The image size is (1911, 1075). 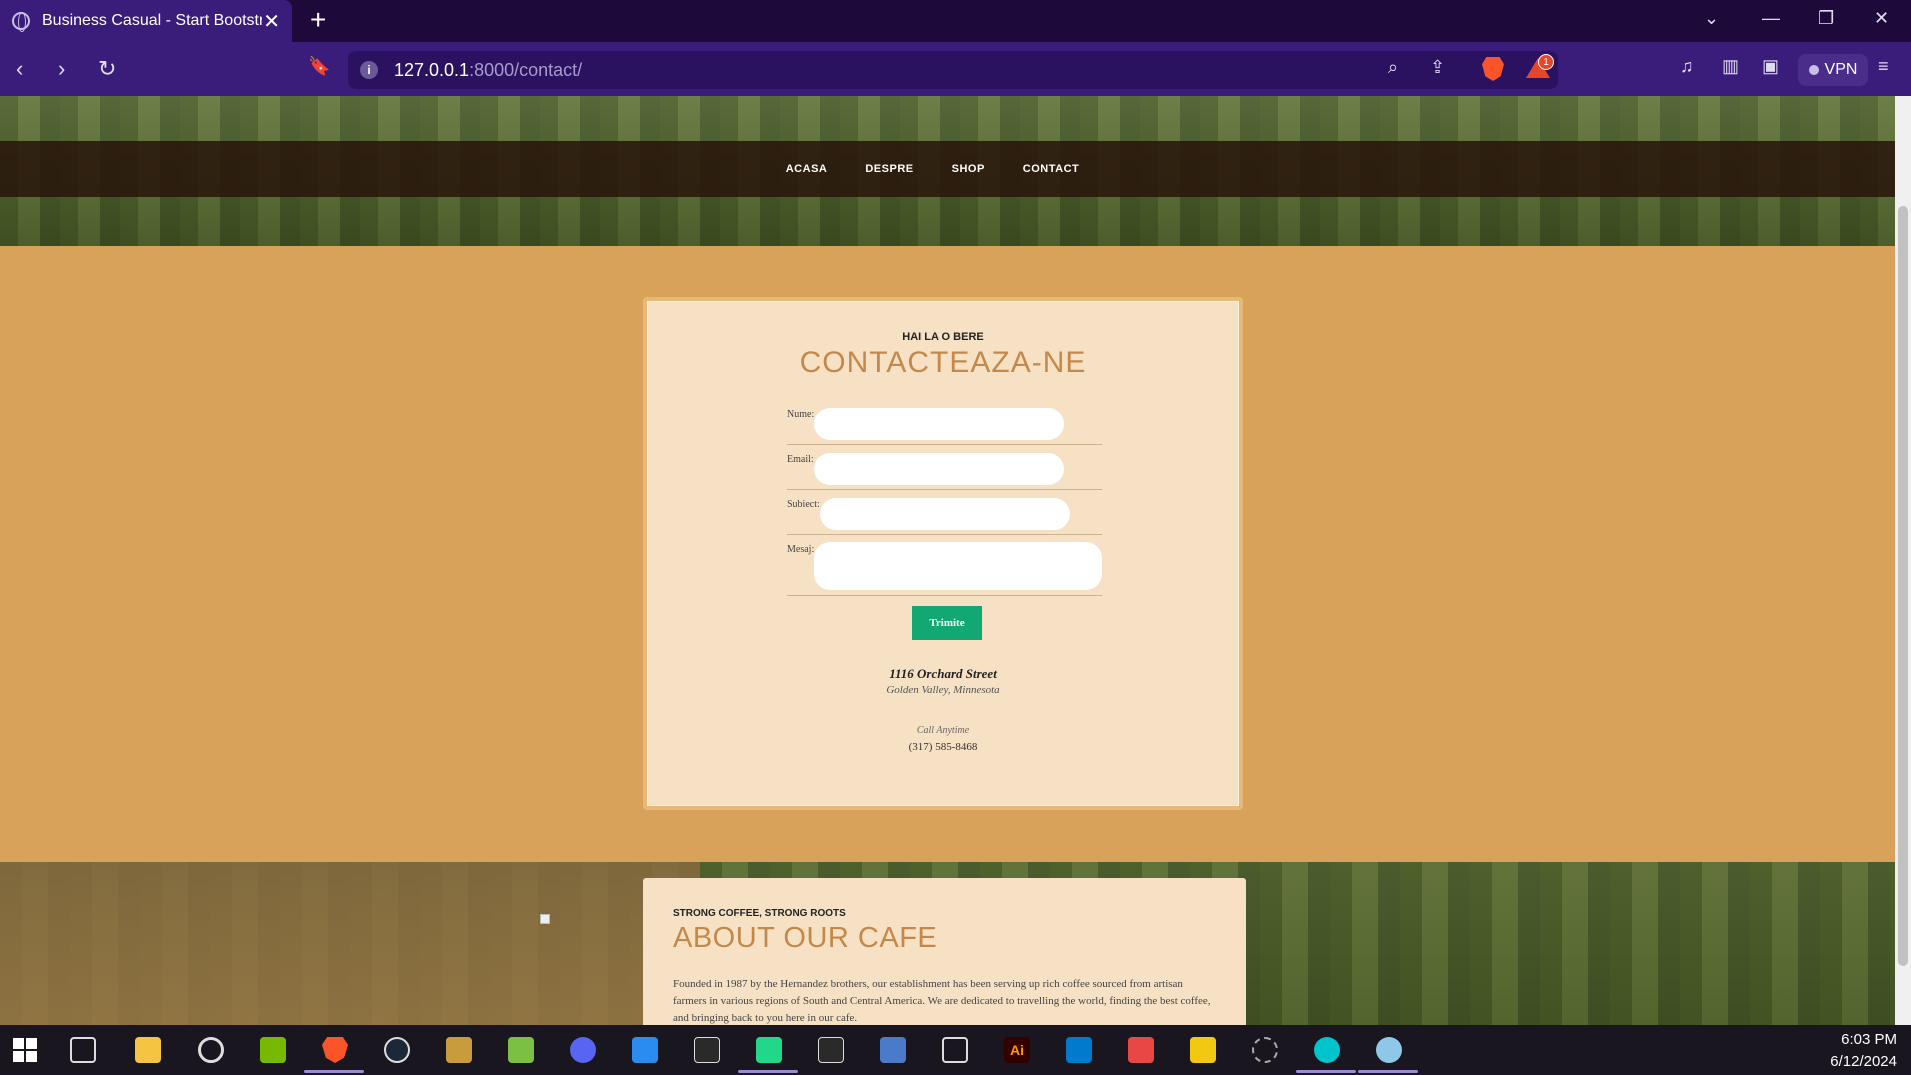 What do you see at coordinates (1730, 66) in the screenshot?
I see `sidebar-icon: ▥` at bounding box center [1730, 66].